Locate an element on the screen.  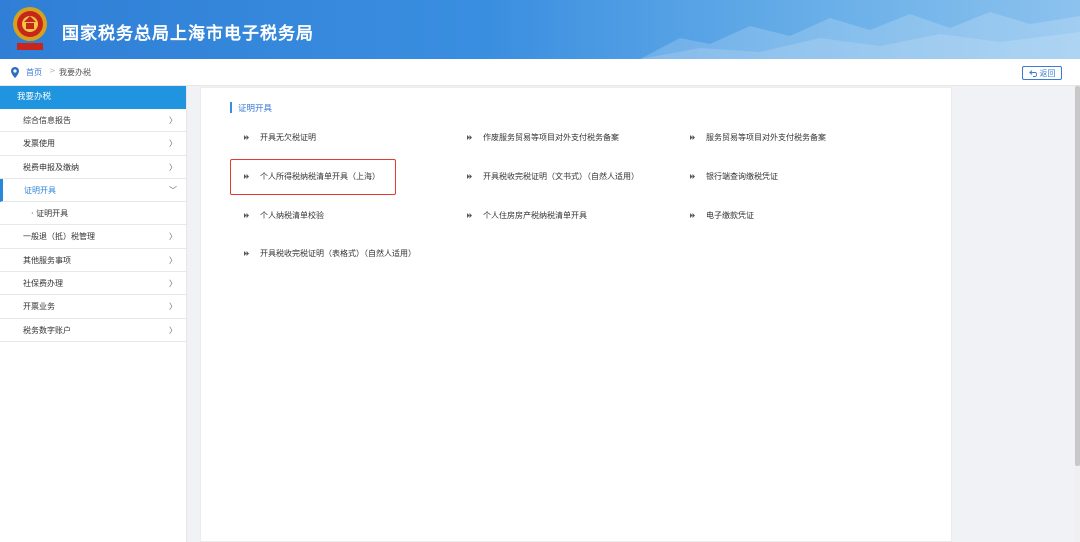
sidebar-item-label: 发票使用 is located at coordinates (39, 144).